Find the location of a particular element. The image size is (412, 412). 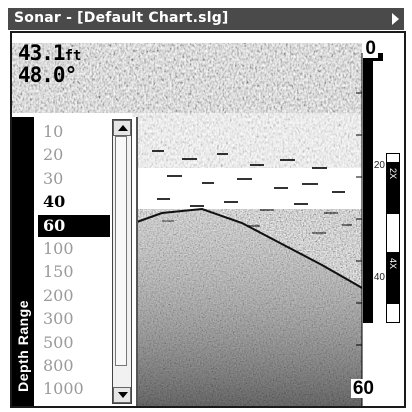

depth-range-list: 10 20 30 40 60 100 150 200 300 500 800 1000 is located at coordinates (74, 261).